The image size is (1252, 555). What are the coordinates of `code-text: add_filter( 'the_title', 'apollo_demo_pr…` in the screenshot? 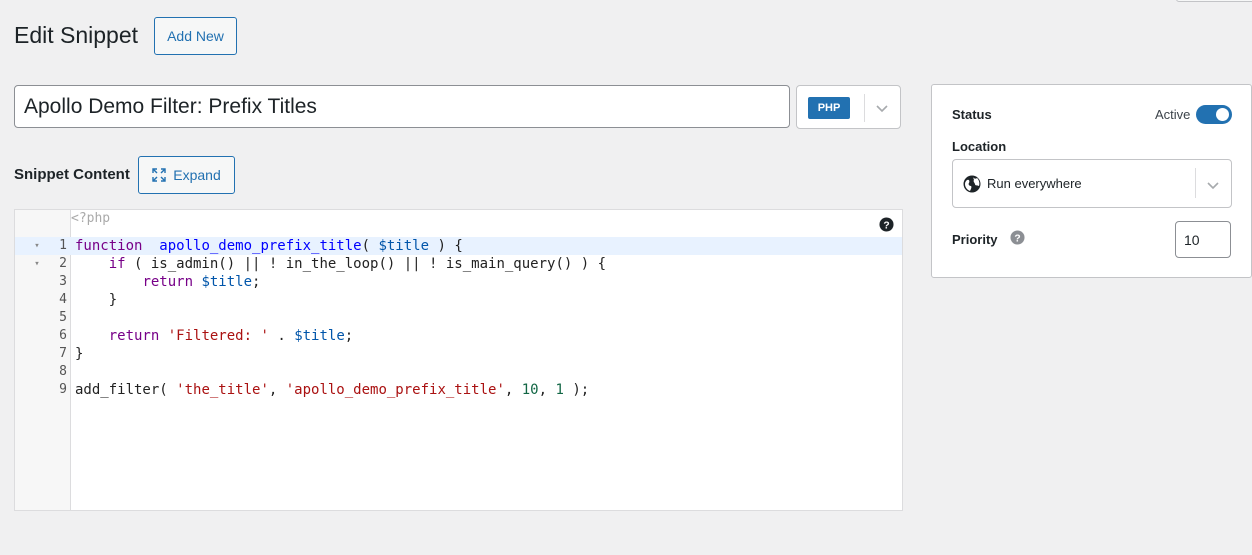 It's located at (332, 390).